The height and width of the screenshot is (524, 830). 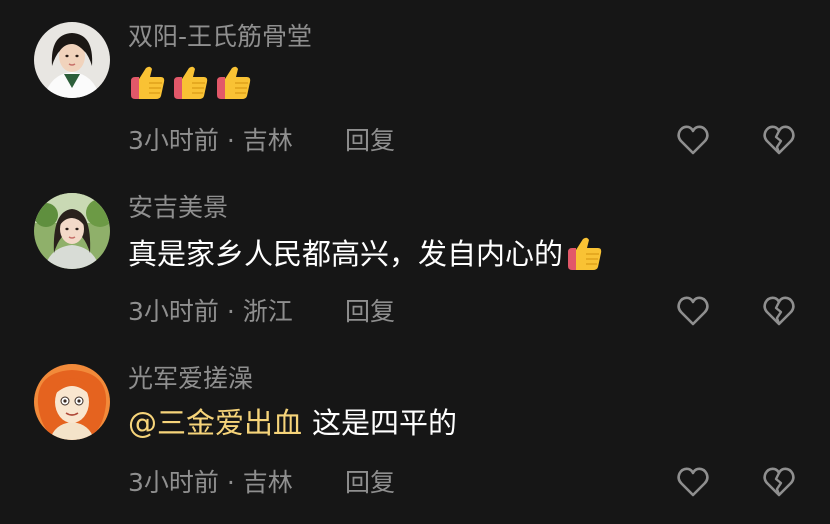 I want to click on time-location: 3小时前 · 浙江, so click(x=210, y=311).